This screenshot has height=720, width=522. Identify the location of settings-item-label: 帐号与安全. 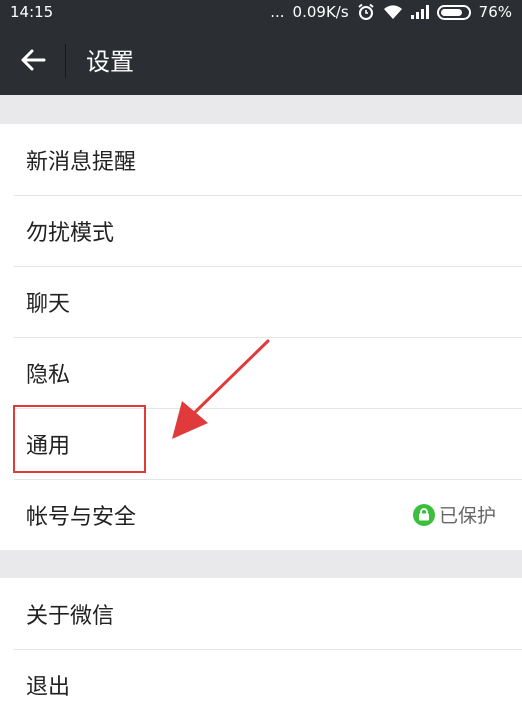
(81, 517).